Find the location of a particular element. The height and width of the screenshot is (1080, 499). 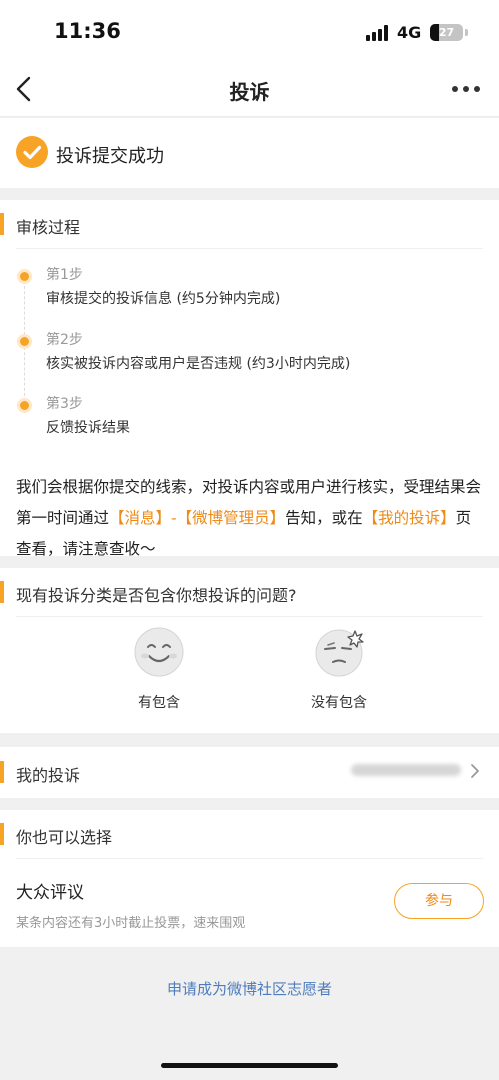

battery-icon: 27 is located at coordinates (446, 32).